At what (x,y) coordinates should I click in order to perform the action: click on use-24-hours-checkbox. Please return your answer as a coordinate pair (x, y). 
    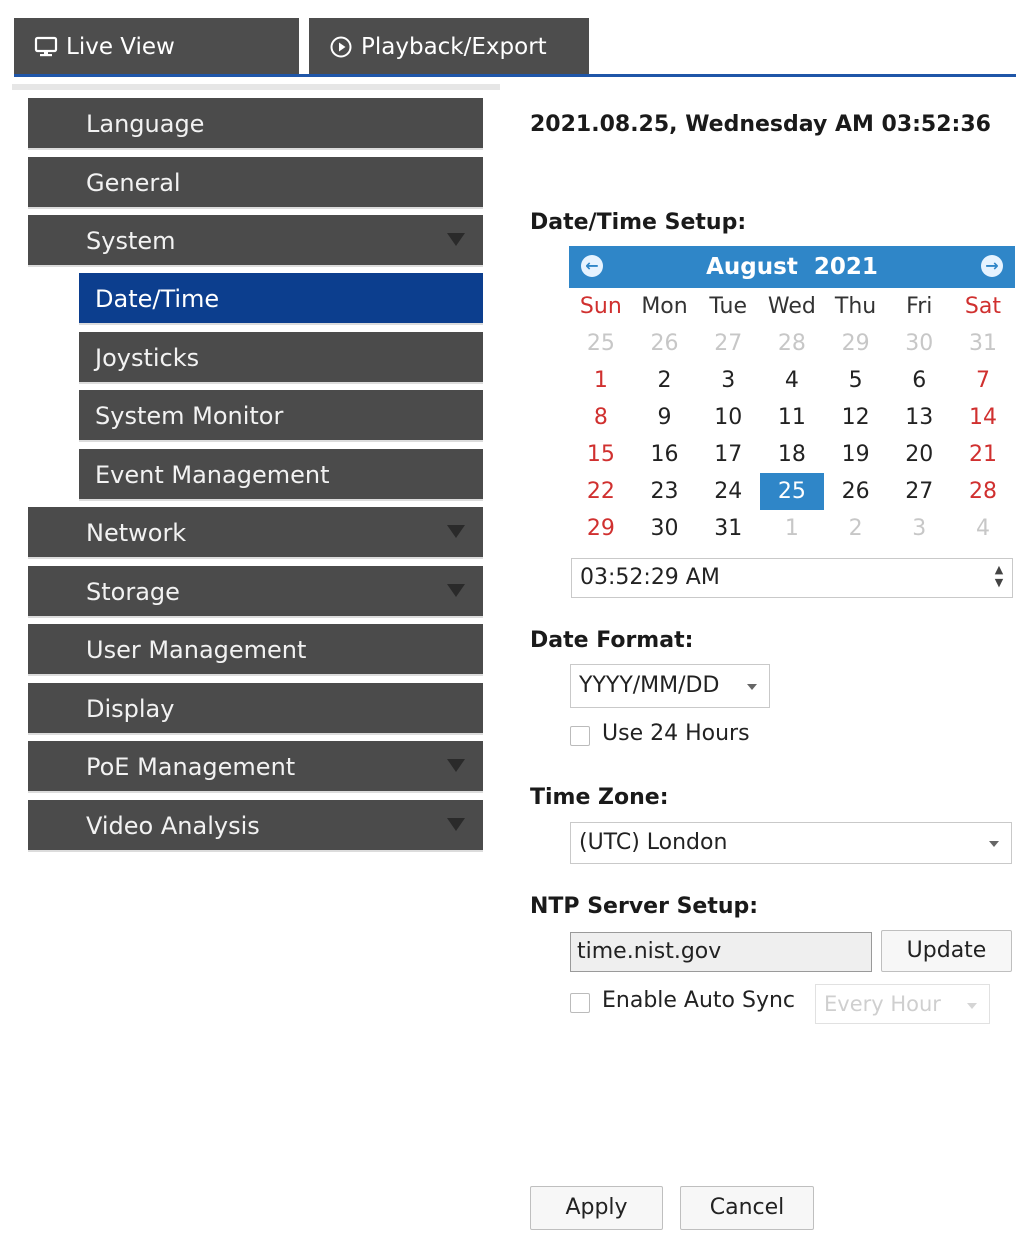
    Looking at the image, I should click on (580, 736).